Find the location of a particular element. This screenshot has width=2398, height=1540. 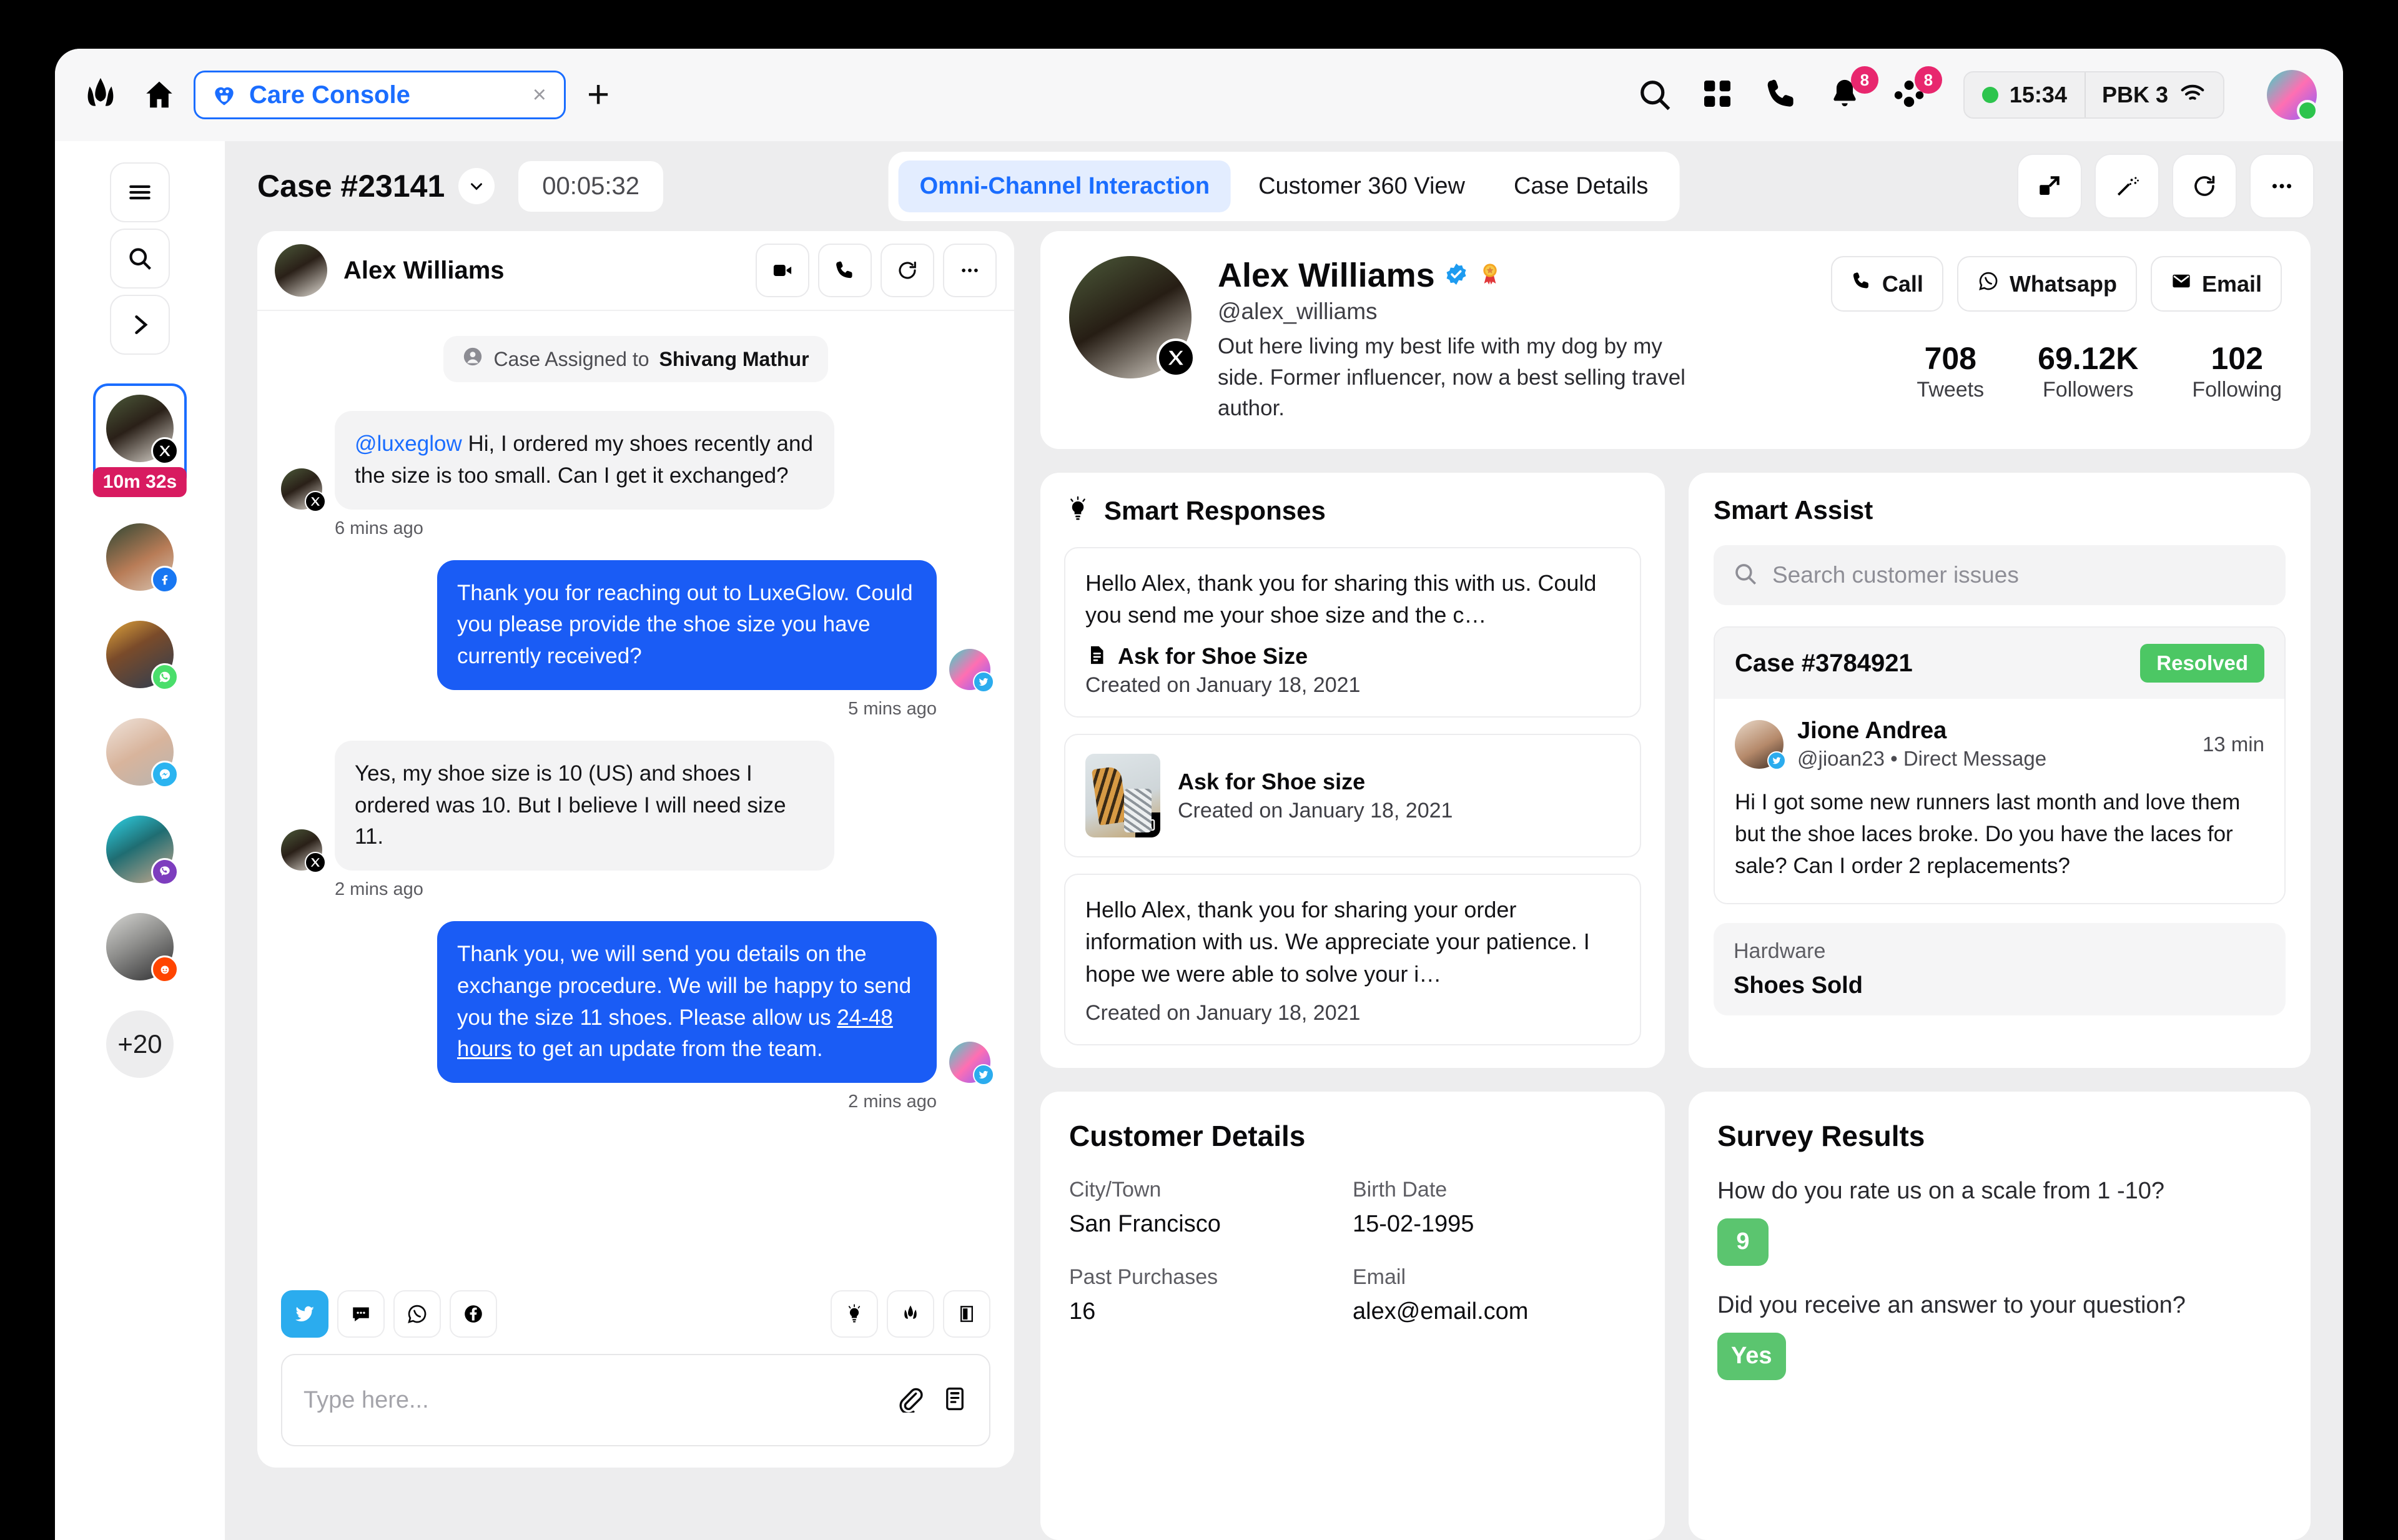

wifi-icon is located at coordinates (2192, 95).